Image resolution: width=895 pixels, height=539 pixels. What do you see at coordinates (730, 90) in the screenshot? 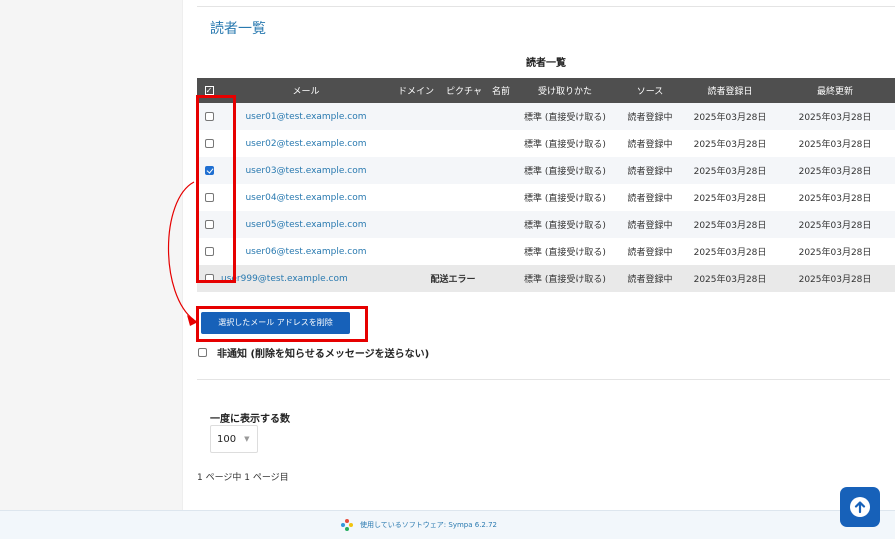
I see `col-header-subscribed-date: 読者登録日` at bounding box center [730, 90].